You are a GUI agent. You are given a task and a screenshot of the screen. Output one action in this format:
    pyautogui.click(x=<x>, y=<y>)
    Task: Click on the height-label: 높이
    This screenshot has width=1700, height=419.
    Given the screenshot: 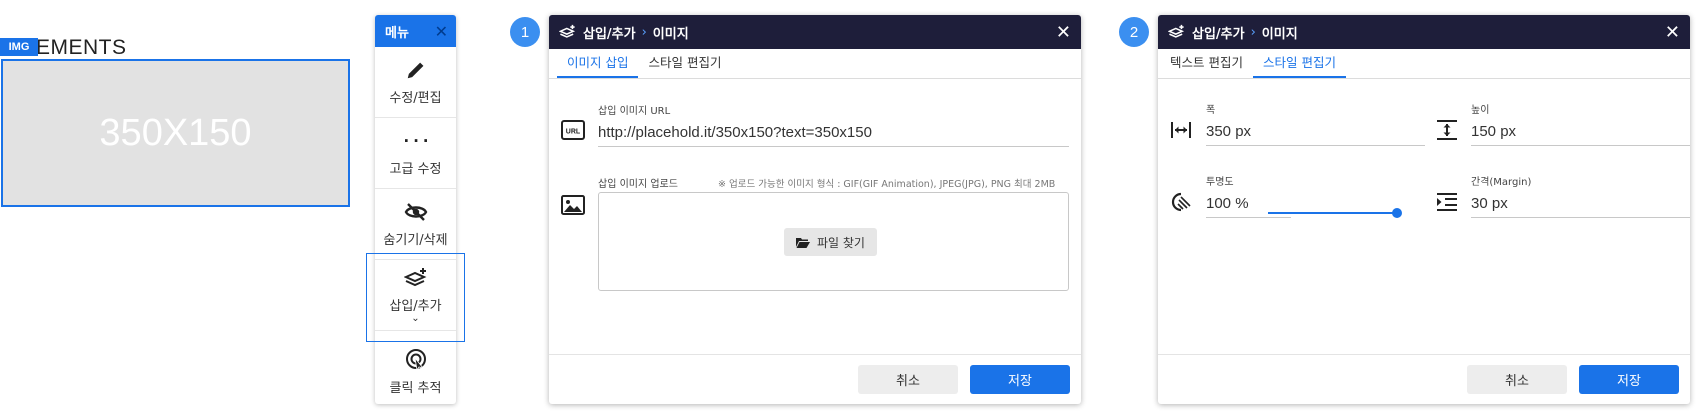 What is the action you would take?
    pyautogui.click(x=1480, y=110)
    